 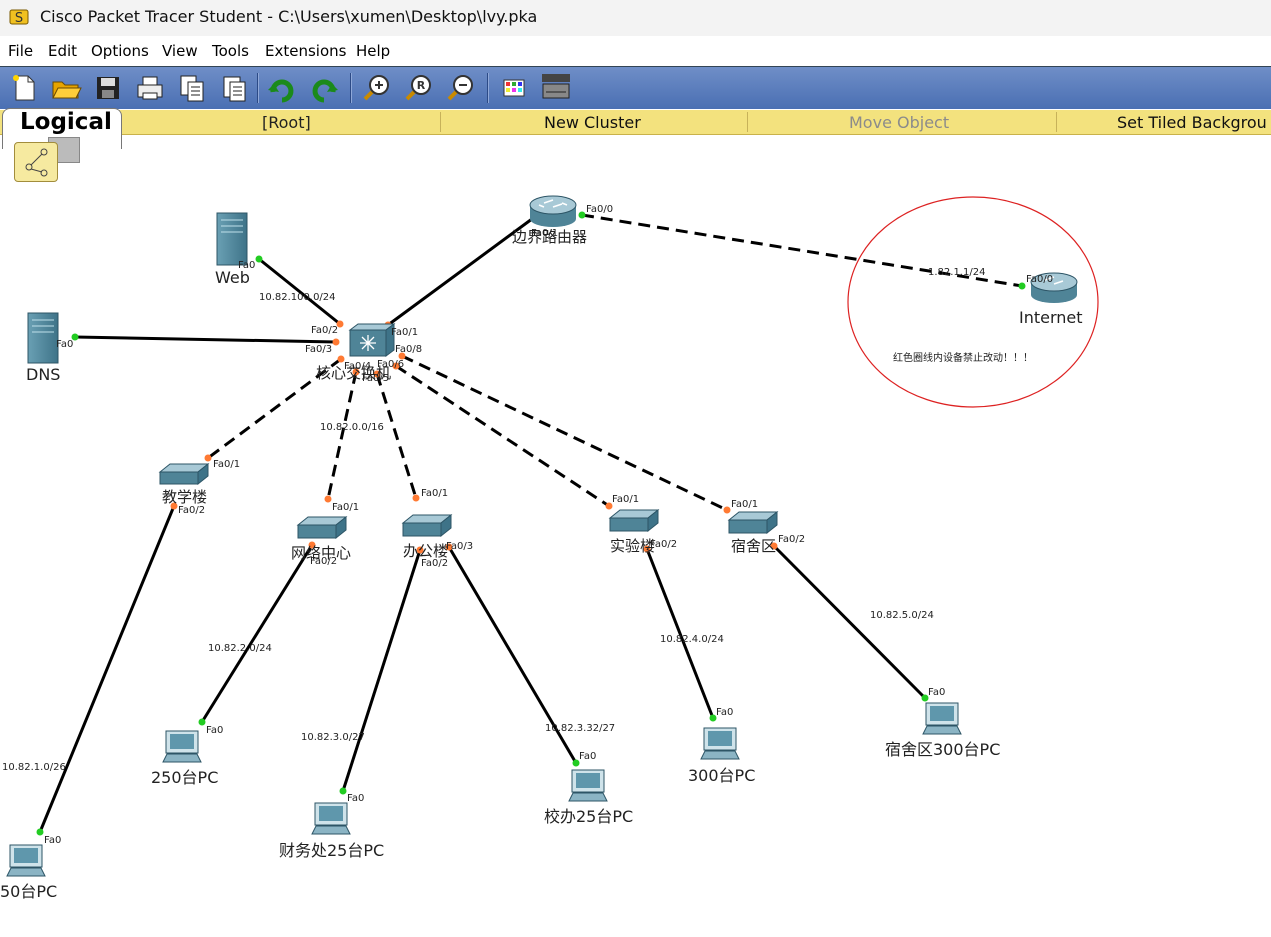 I want to click on xiaoban-pc-label: 校办25台PC, so click(x=588, y=816).